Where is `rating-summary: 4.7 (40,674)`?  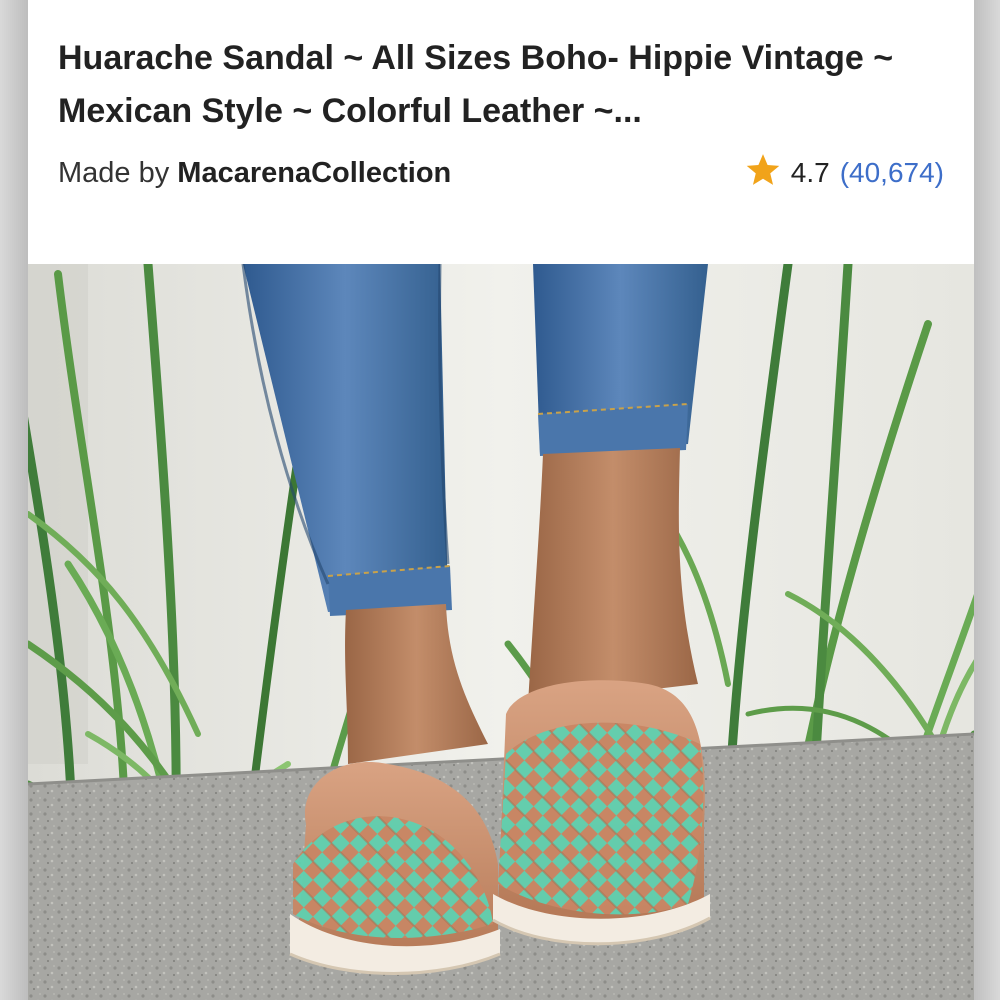 rating-summary: 4.7 (40,674) is located at coordinates (844, 173).